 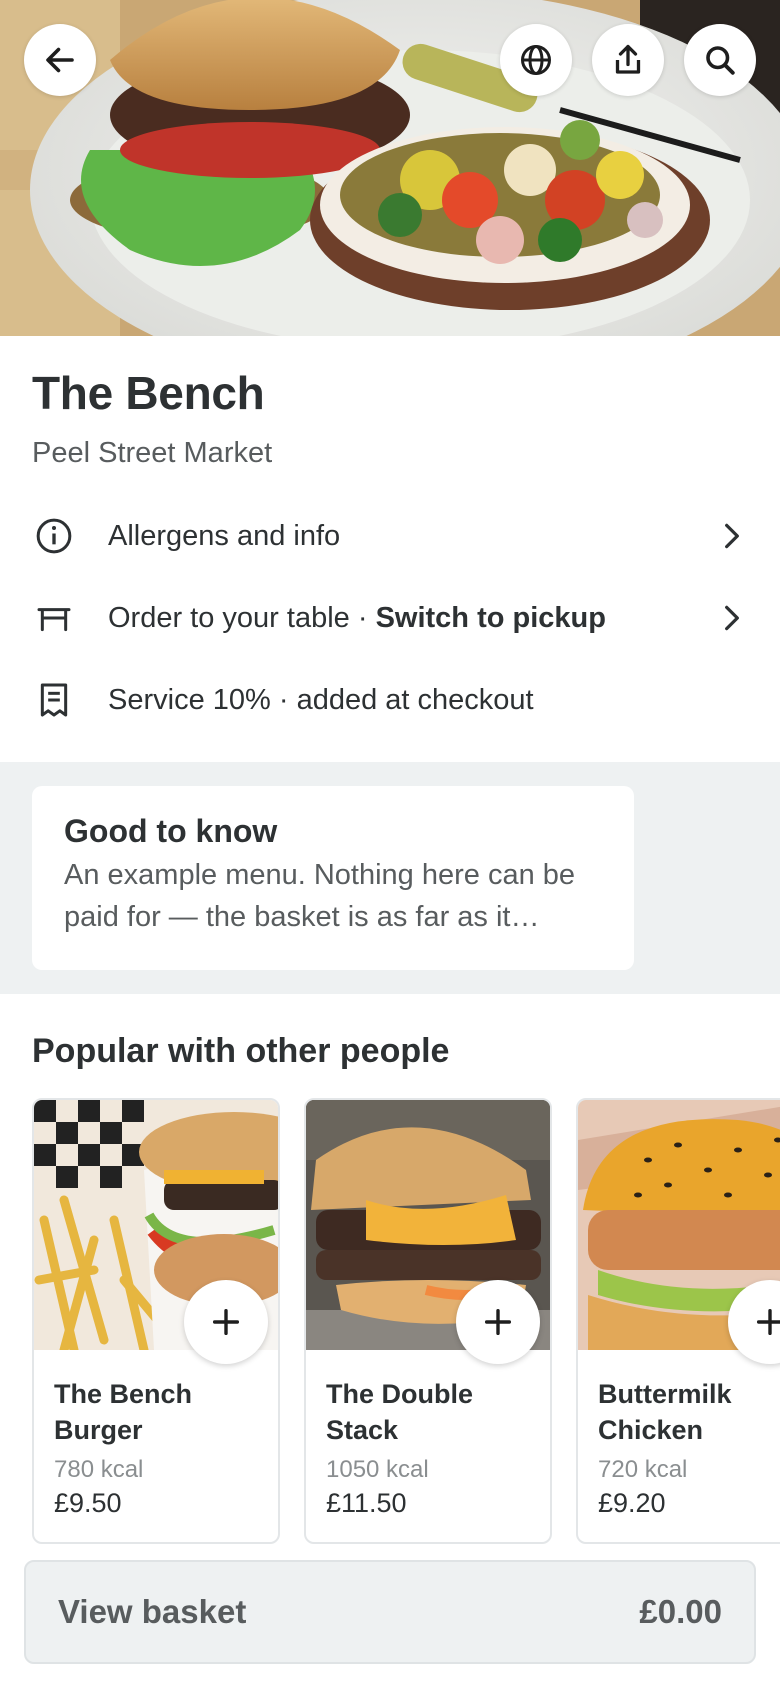 What do you see at coordinates (152, 1611) in the screenshot?
I see `view-basket-label: View basket` at bounding box center [152, 1611].